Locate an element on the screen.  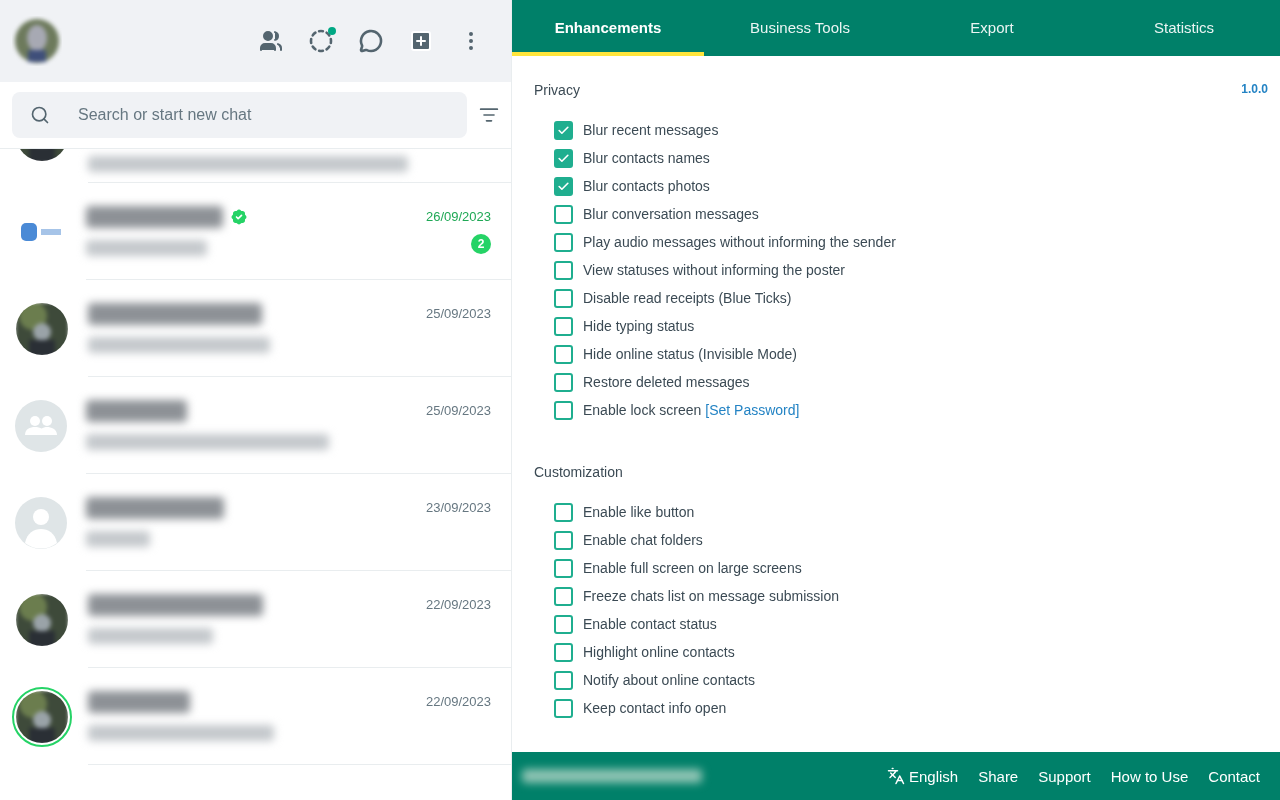
option-label: Enable contact status is located at coordinates (650, 624).